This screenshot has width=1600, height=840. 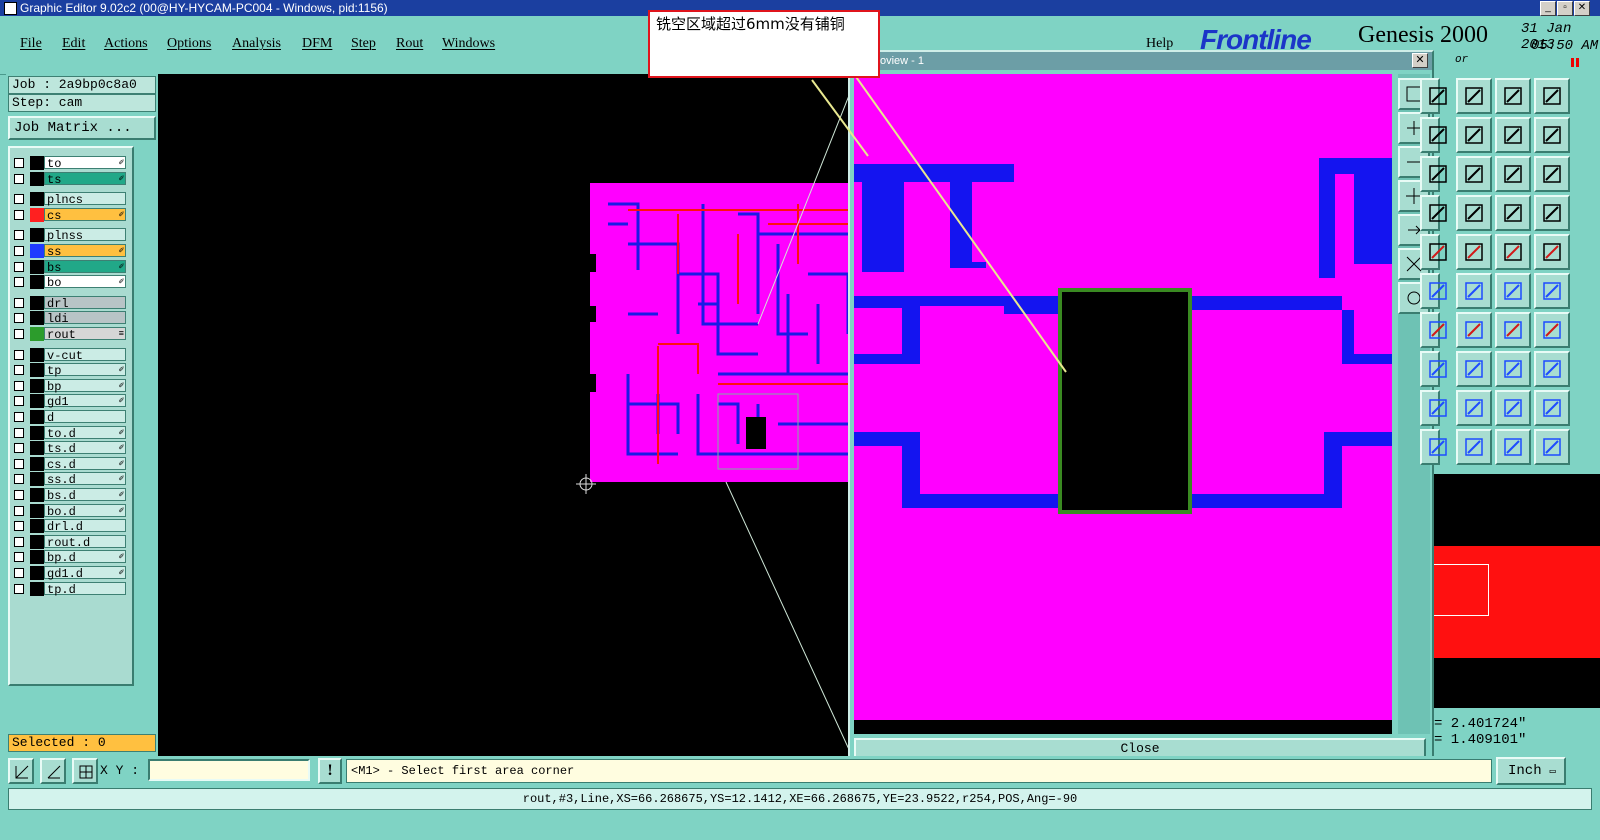 I want to click on path-icon, so click(x=1552, y=447).